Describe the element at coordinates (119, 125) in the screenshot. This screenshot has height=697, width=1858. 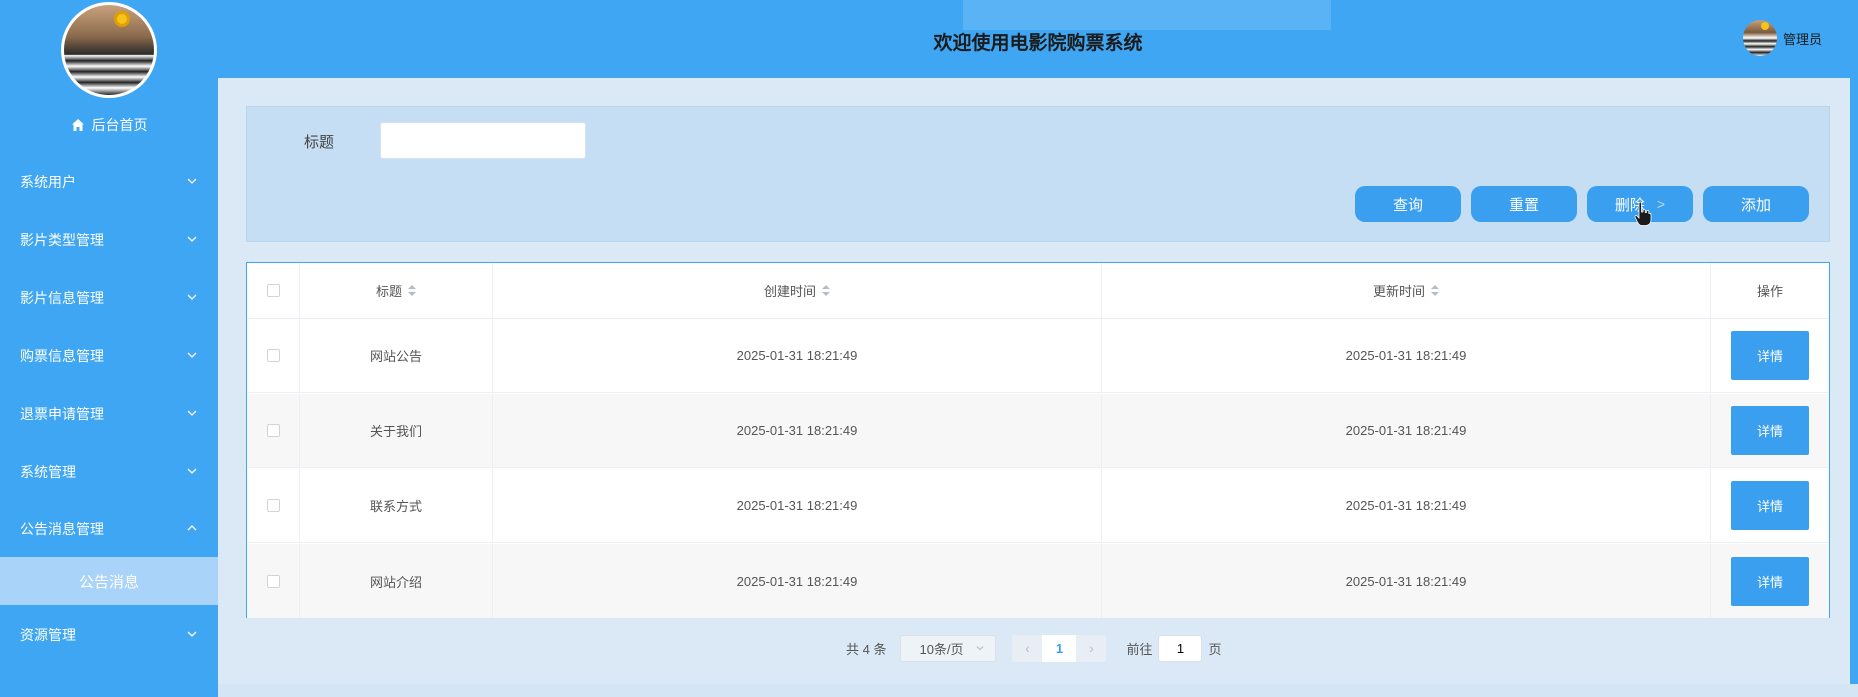
I see `sidebar-home-label: 后台首页` at that location.